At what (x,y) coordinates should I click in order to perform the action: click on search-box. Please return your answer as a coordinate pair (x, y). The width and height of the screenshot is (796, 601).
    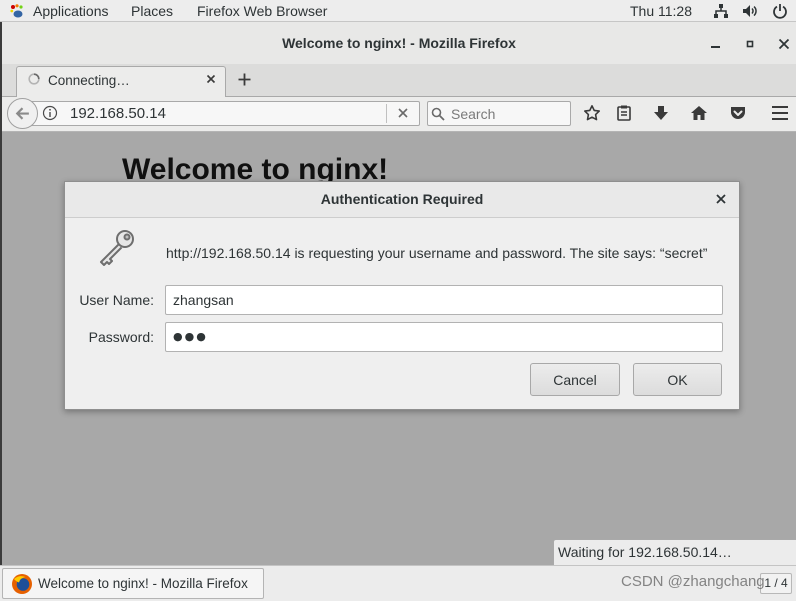
    Looking at the image, I should click on (499, 113).